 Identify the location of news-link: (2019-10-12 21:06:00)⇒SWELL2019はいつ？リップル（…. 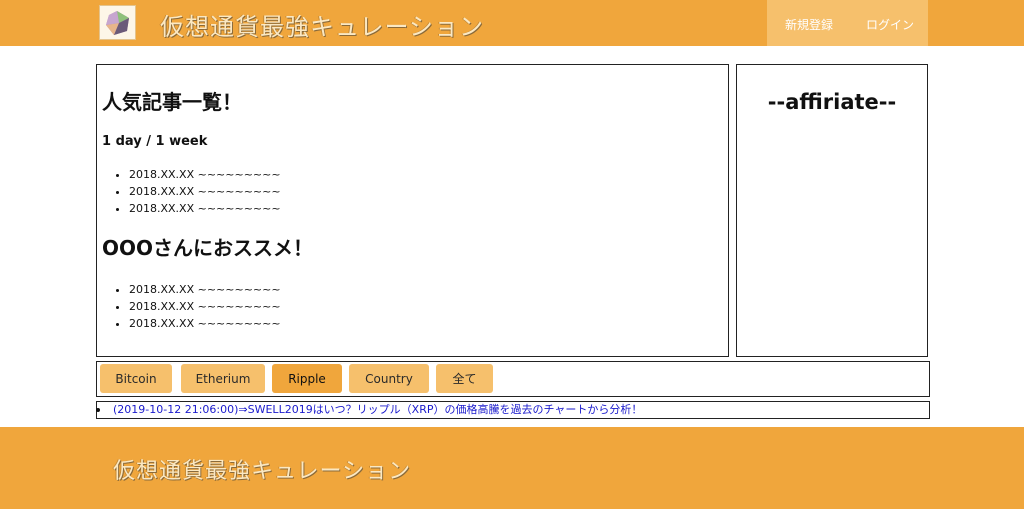
(377, 410).